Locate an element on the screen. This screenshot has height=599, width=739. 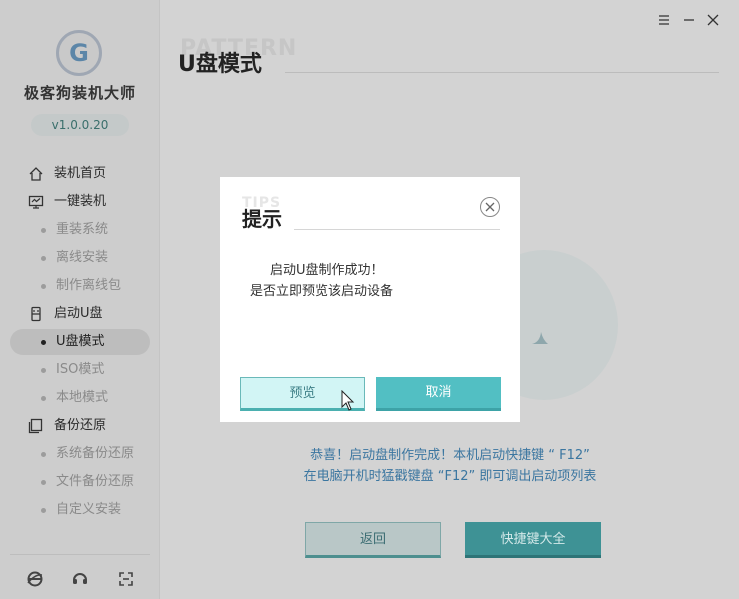
sidebar-item-reinstall-system: 重装系统 is located at coordinates (80, 230).